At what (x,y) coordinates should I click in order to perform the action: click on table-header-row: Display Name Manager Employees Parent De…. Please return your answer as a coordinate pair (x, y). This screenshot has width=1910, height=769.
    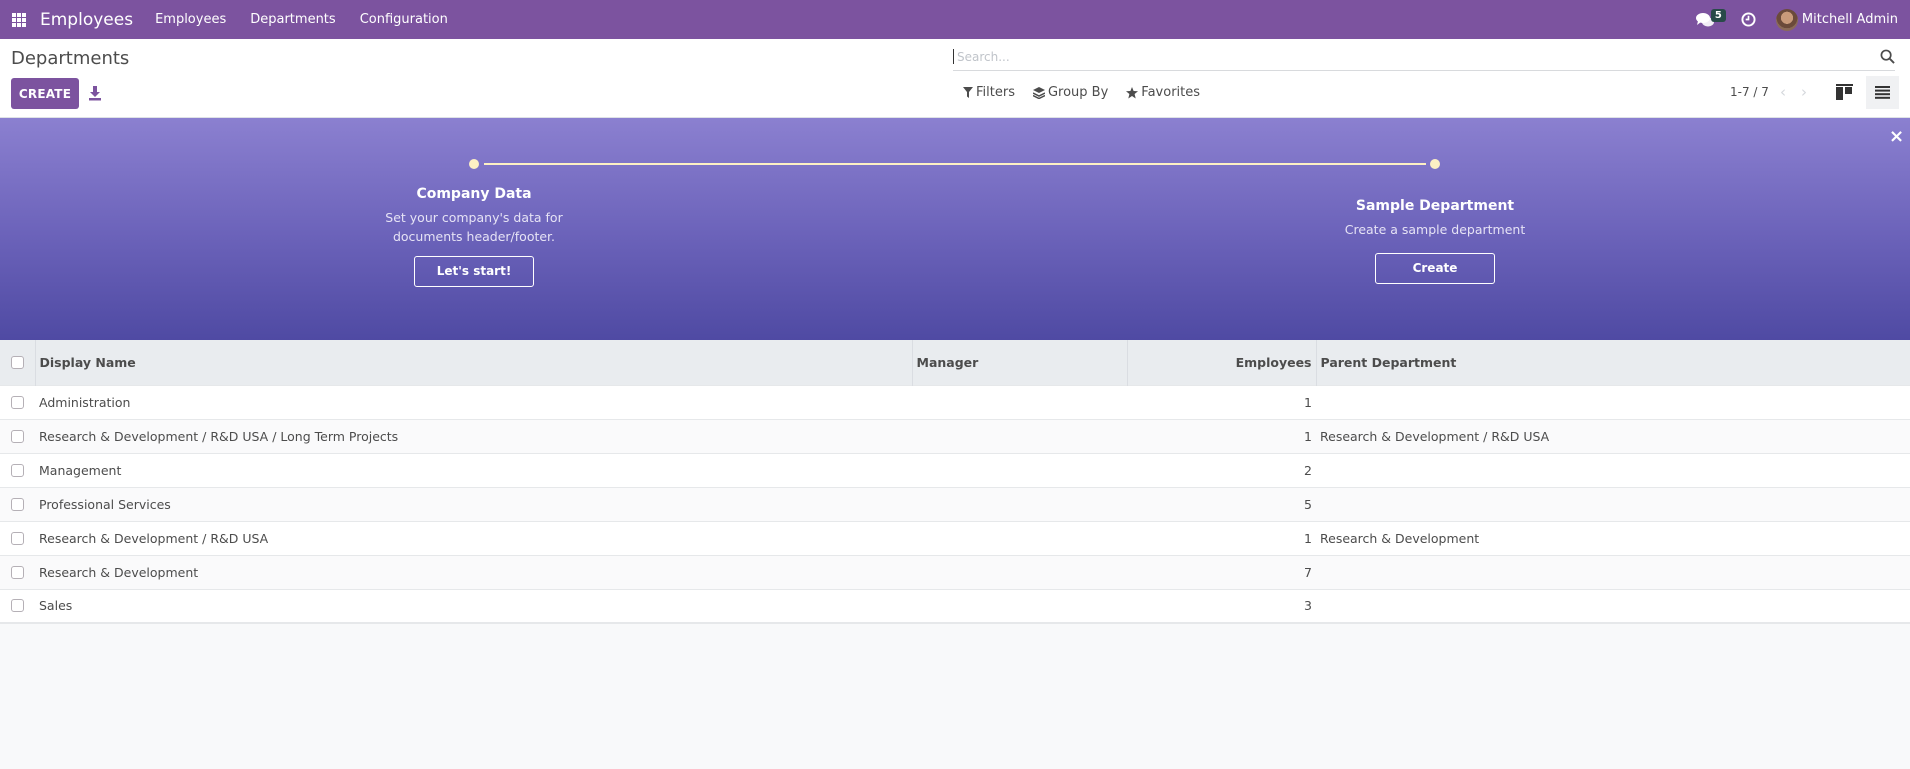
    Looking at the image, I should click on (955, 362).